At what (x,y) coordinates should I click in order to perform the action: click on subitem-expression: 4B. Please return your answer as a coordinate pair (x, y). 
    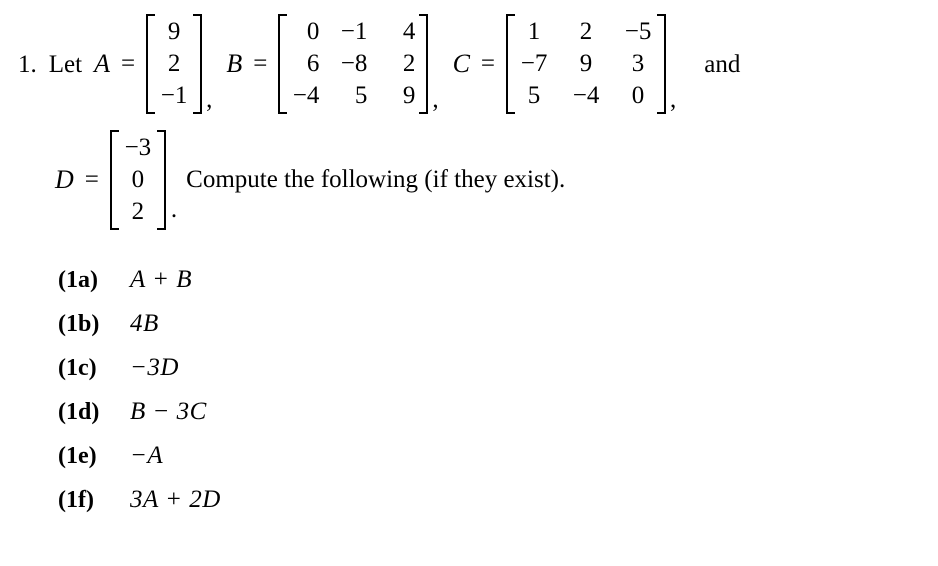
    Looking at the image, I should click on (144, 323).